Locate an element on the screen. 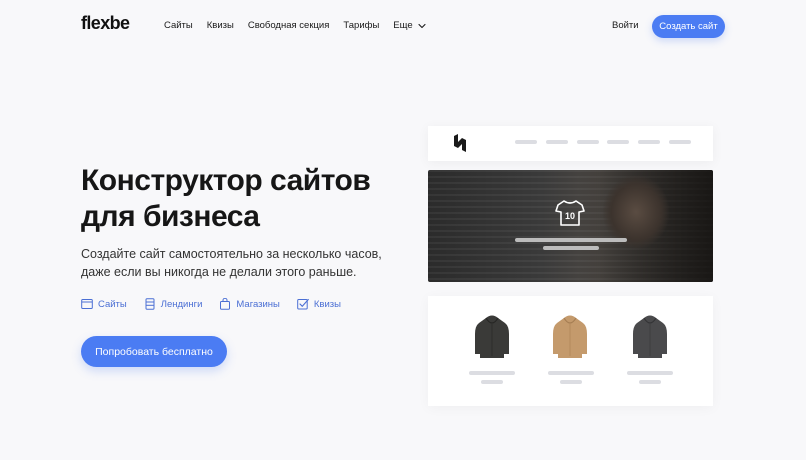 The height and width of the screenshot is (460, 806). try-free-button: Попробовать бесплатно is located at coordinates (154, 351).